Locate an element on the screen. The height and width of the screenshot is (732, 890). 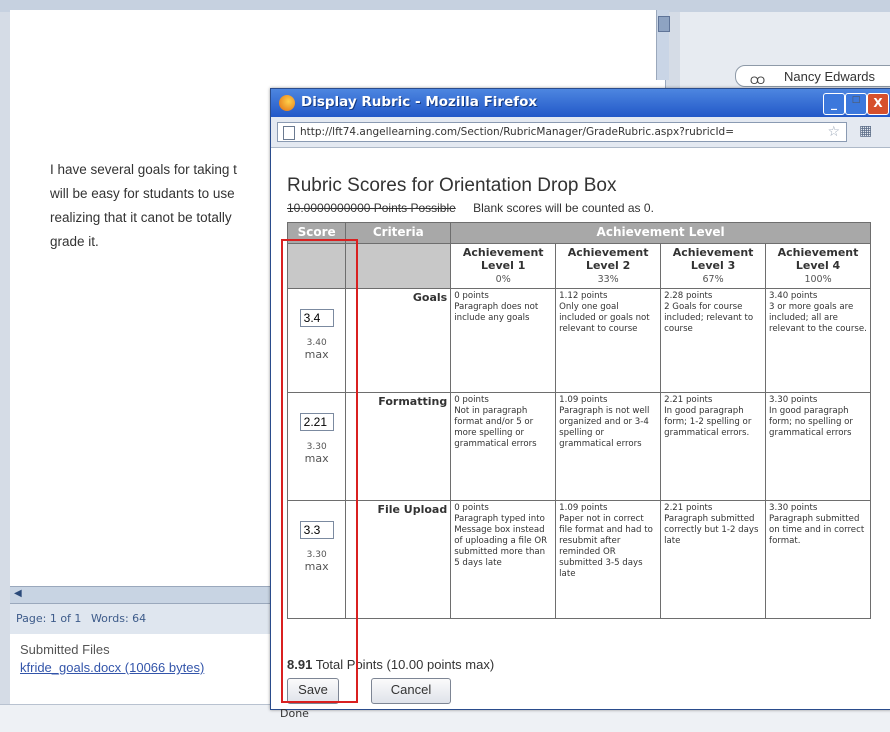
criterion-label: Formatting is located at coordinates (398, 446).